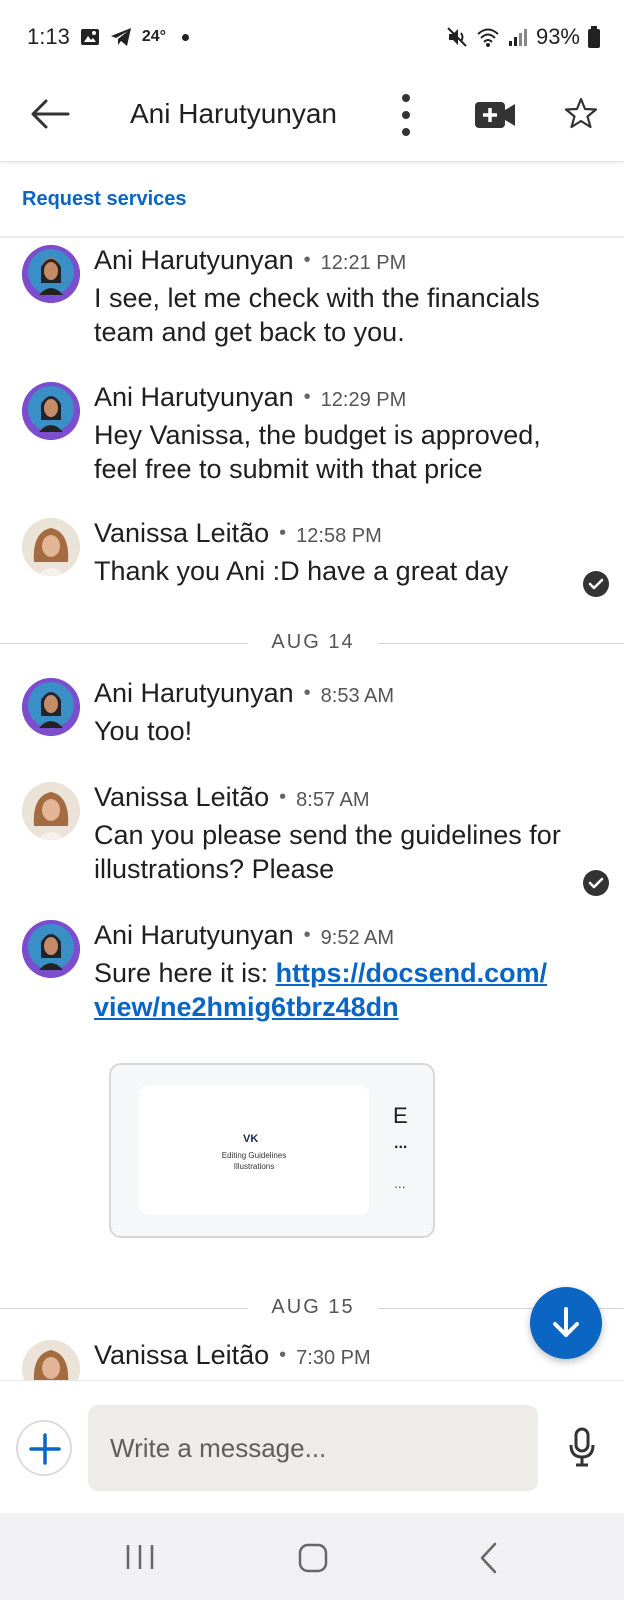  I want to click on message-time: 12:29 PM, so click(363, 400).